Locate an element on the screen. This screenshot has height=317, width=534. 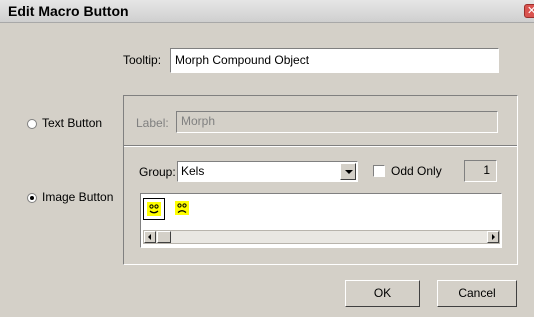
label-caption: Label: is located at coordinates (152, 123).